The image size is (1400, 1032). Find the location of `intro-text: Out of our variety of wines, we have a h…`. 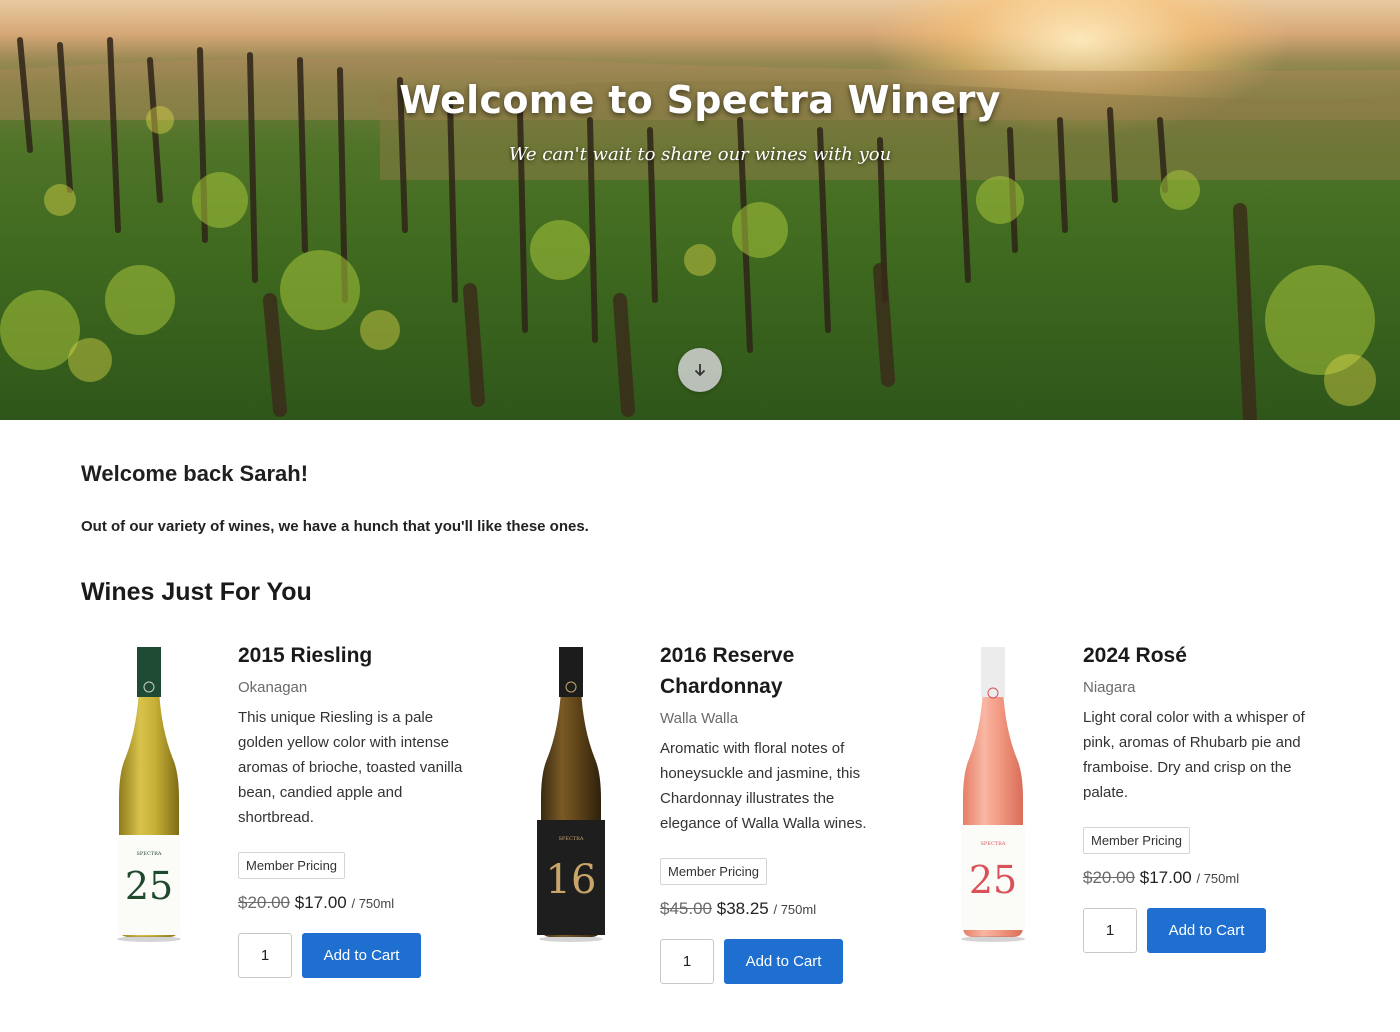

intro-text: Out of our variety of wines, we have a h… is located at coordinates (335, 526).